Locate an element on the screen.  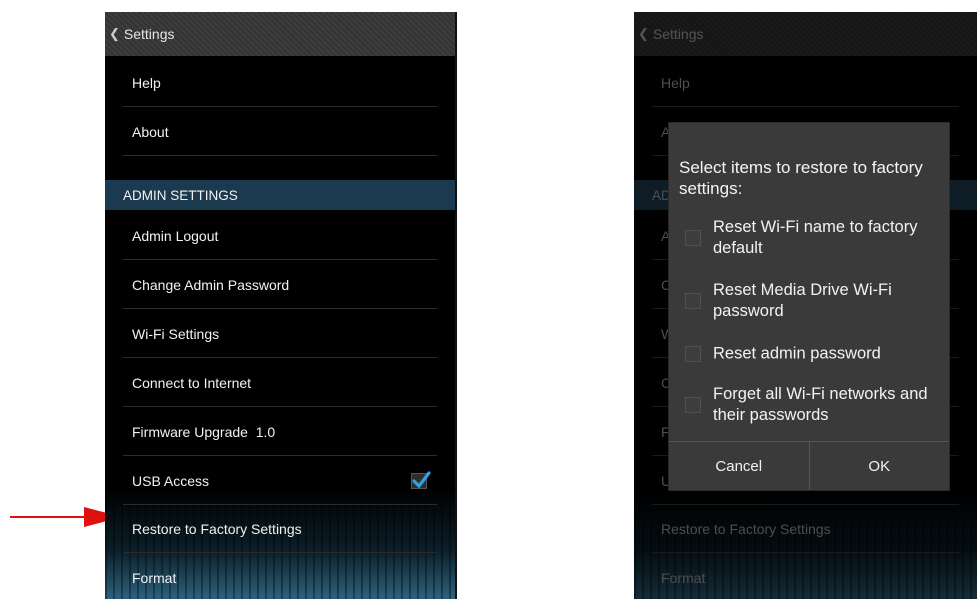
settings-item-label: Admin Logout is located at coordinates (175, 235).